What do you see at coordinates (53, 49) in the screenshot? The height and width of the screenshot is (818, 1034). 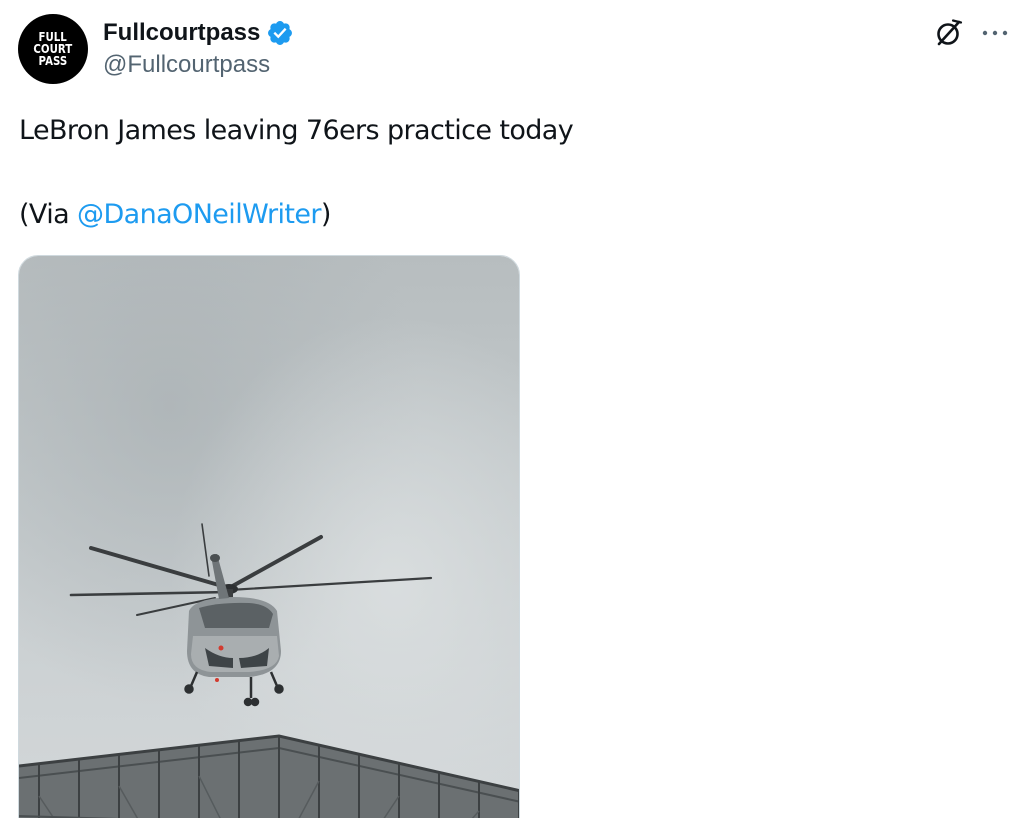 I see `avatar: FULL COURT PASS` at bounding box center [53, 49].